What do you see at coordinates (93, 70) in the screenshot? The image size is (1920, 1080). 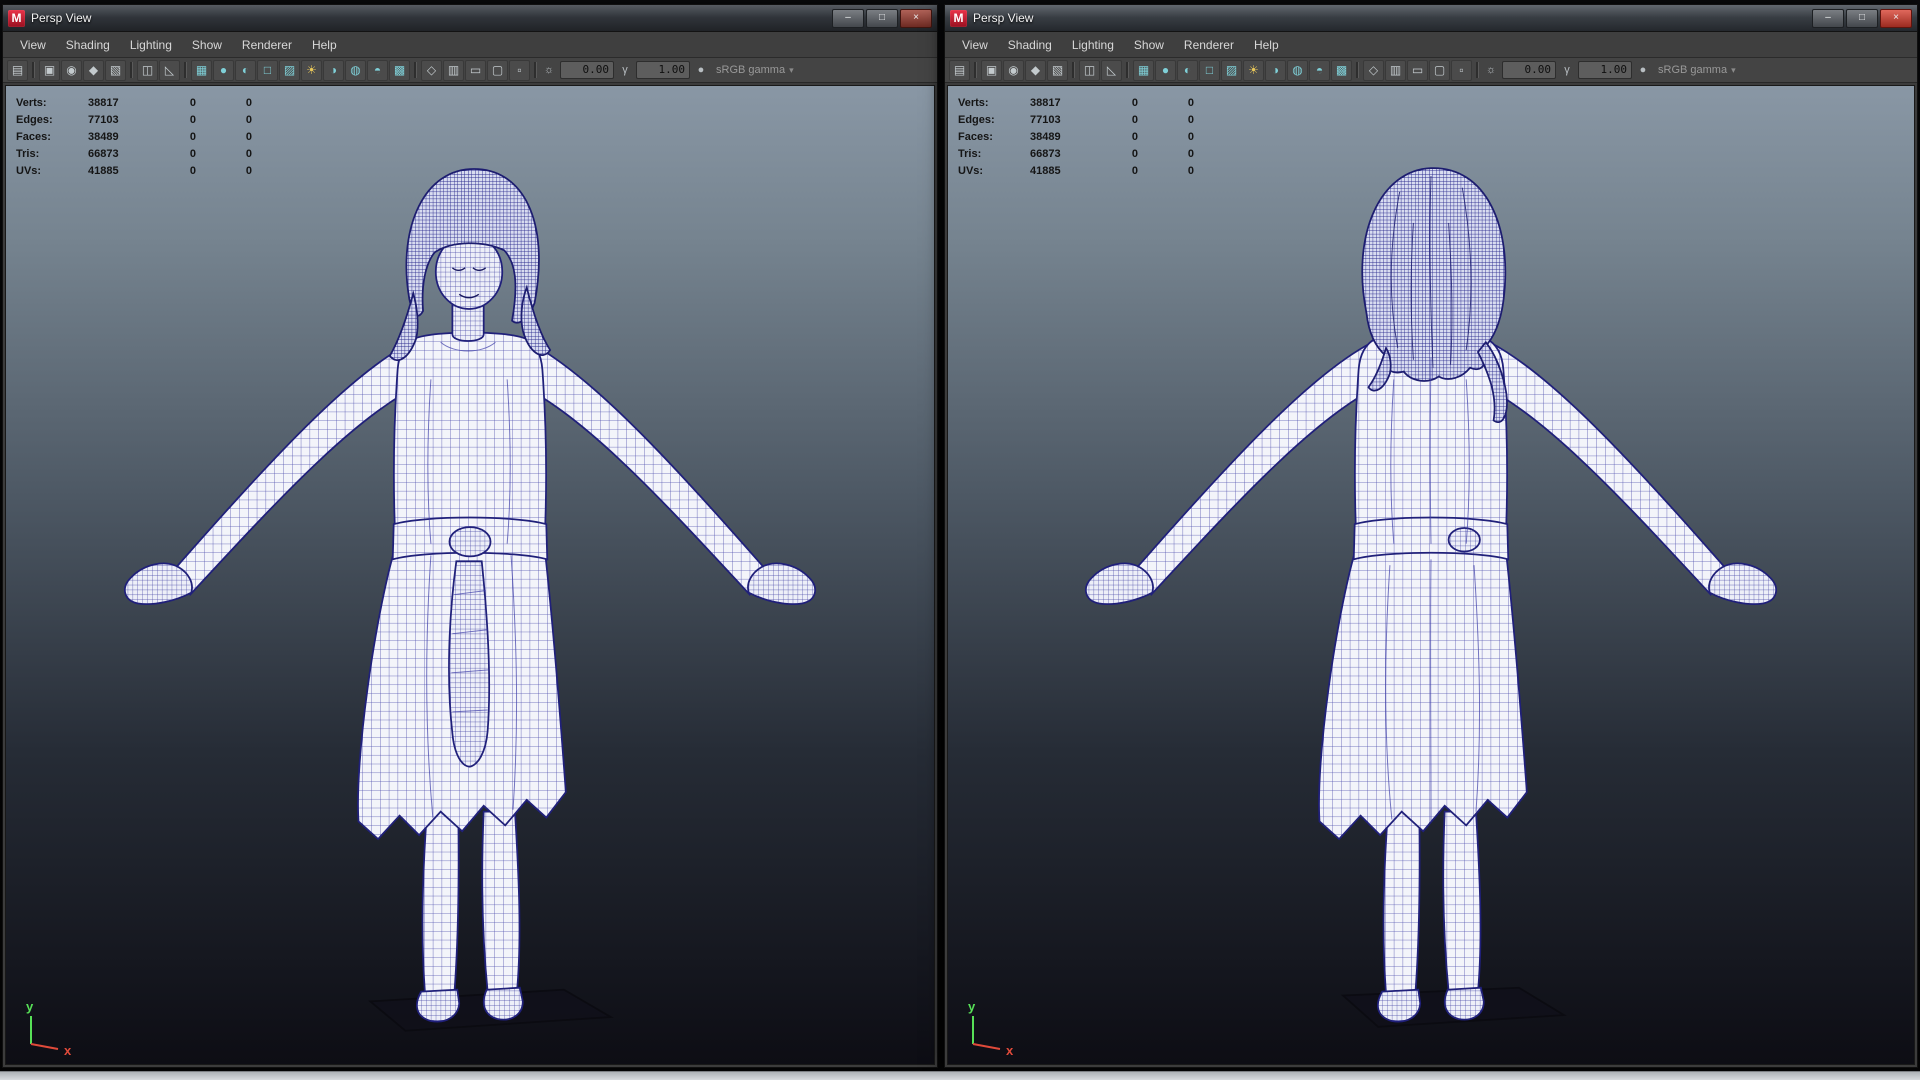 I see `bookmark-icon: ◆` at bounding box center [93, 70].